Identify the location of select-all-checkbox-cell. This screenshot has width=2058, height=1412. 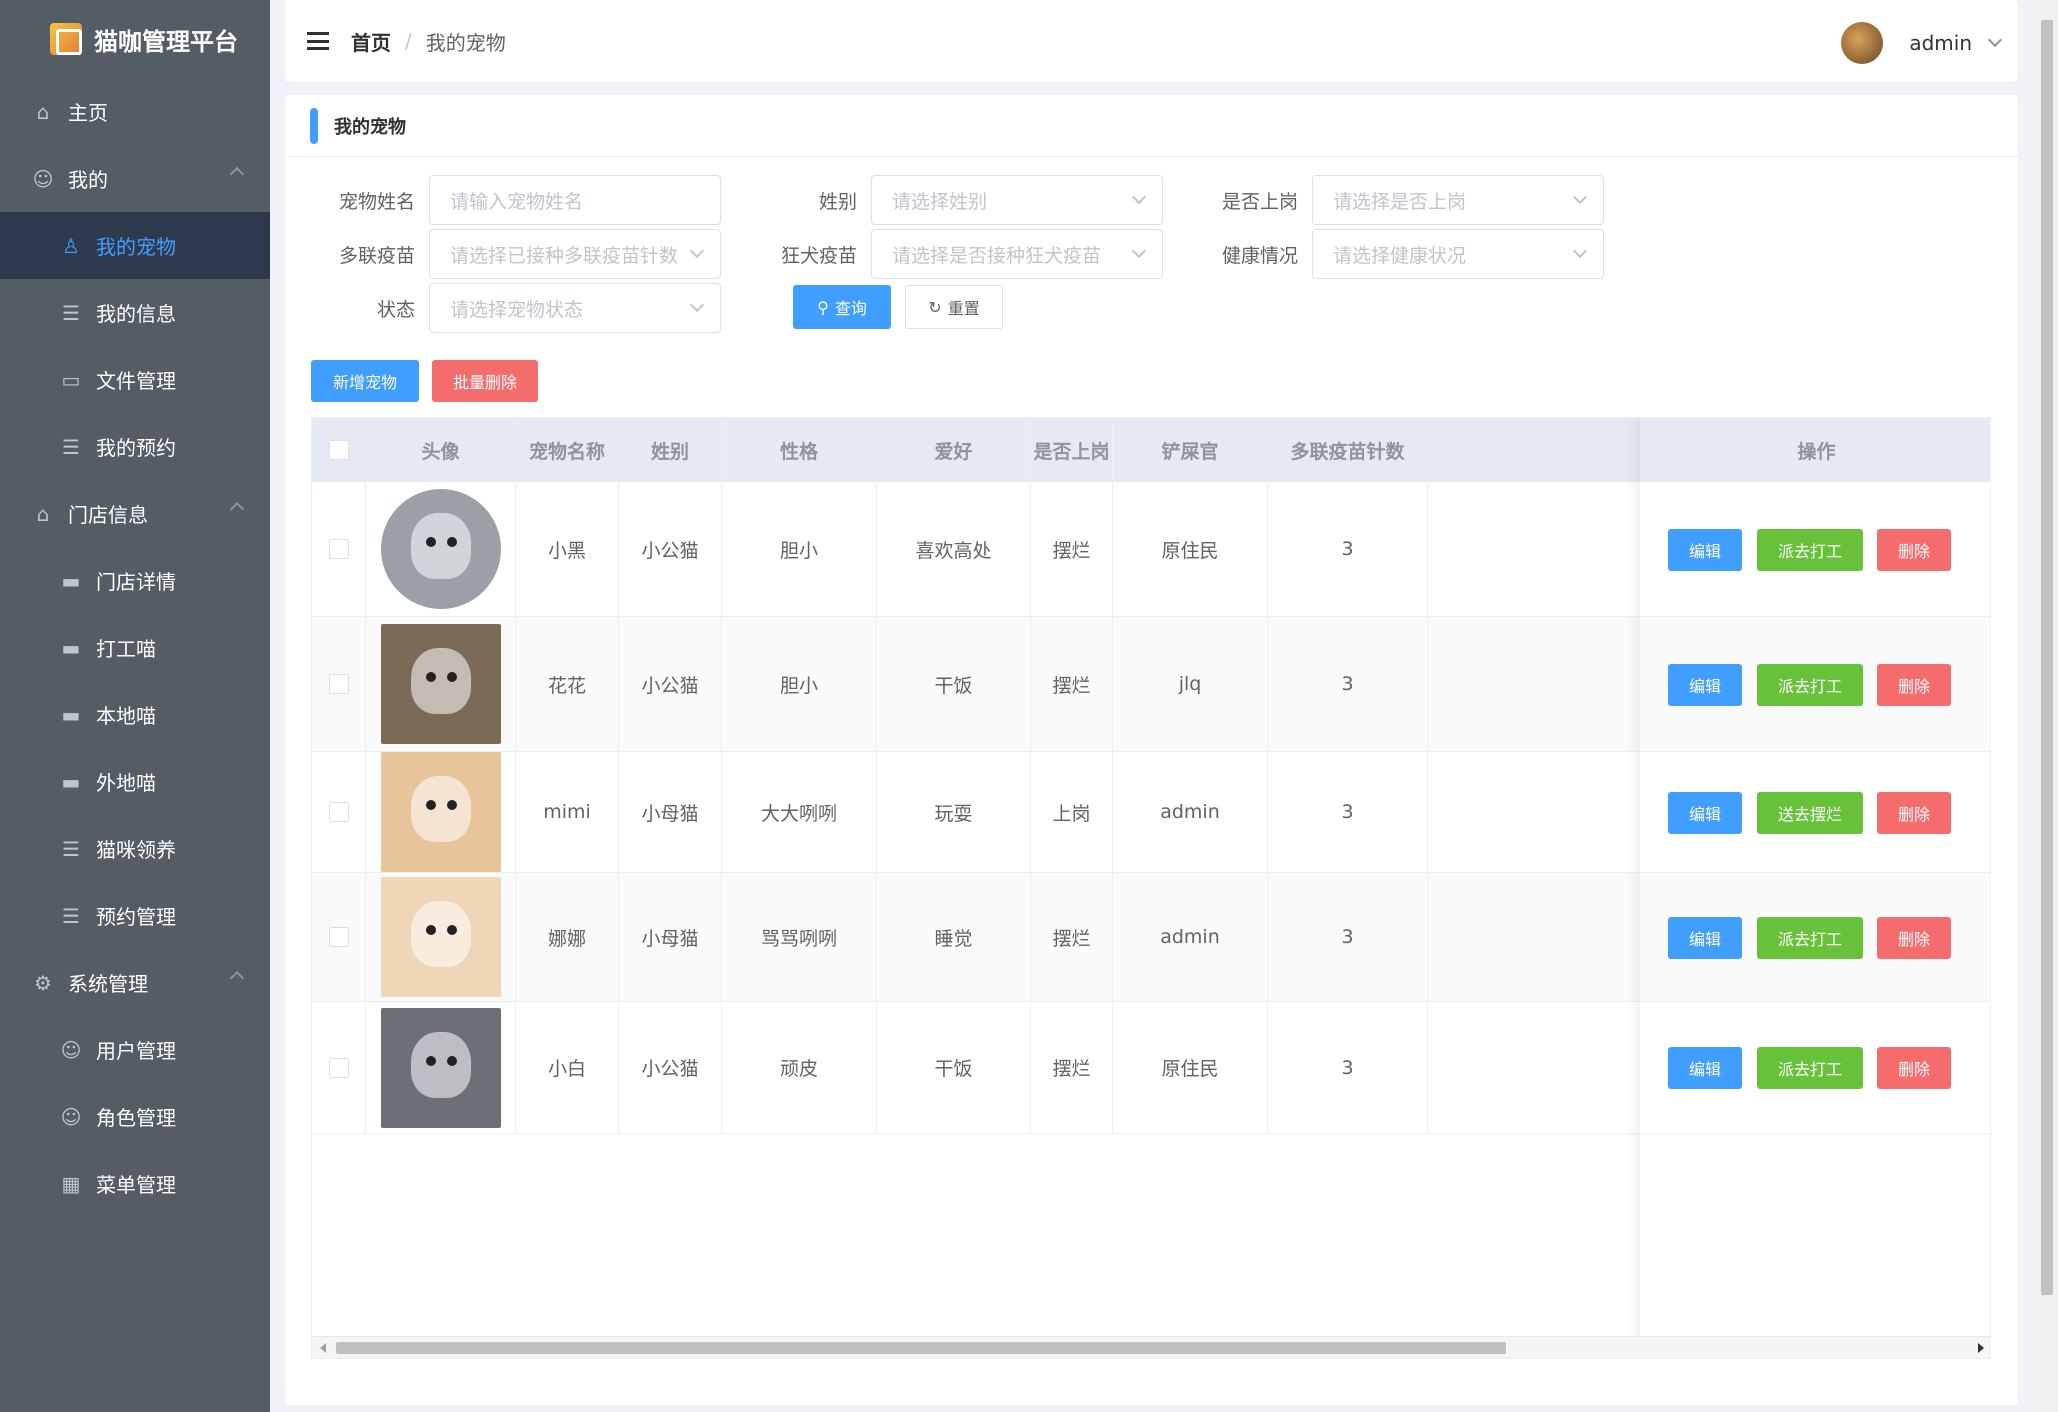
(339, 450).